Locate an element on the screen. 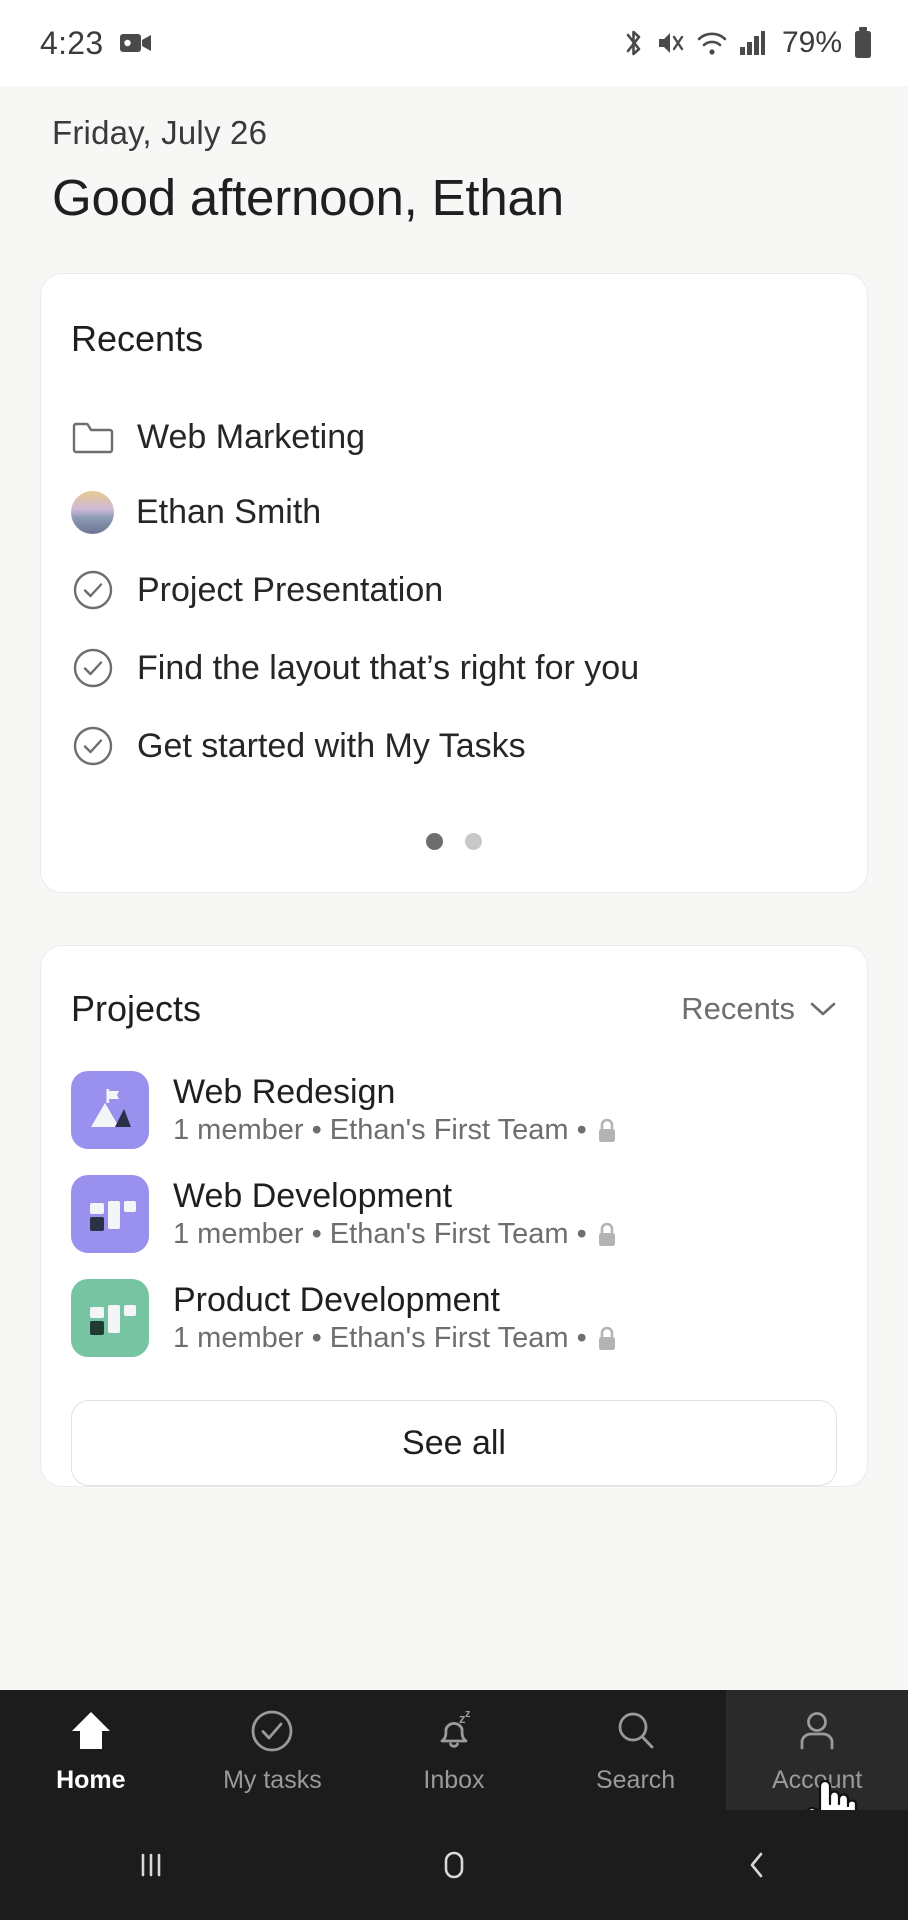  nav-label-inbox: Inbox is located at coordinates (454, 1779).